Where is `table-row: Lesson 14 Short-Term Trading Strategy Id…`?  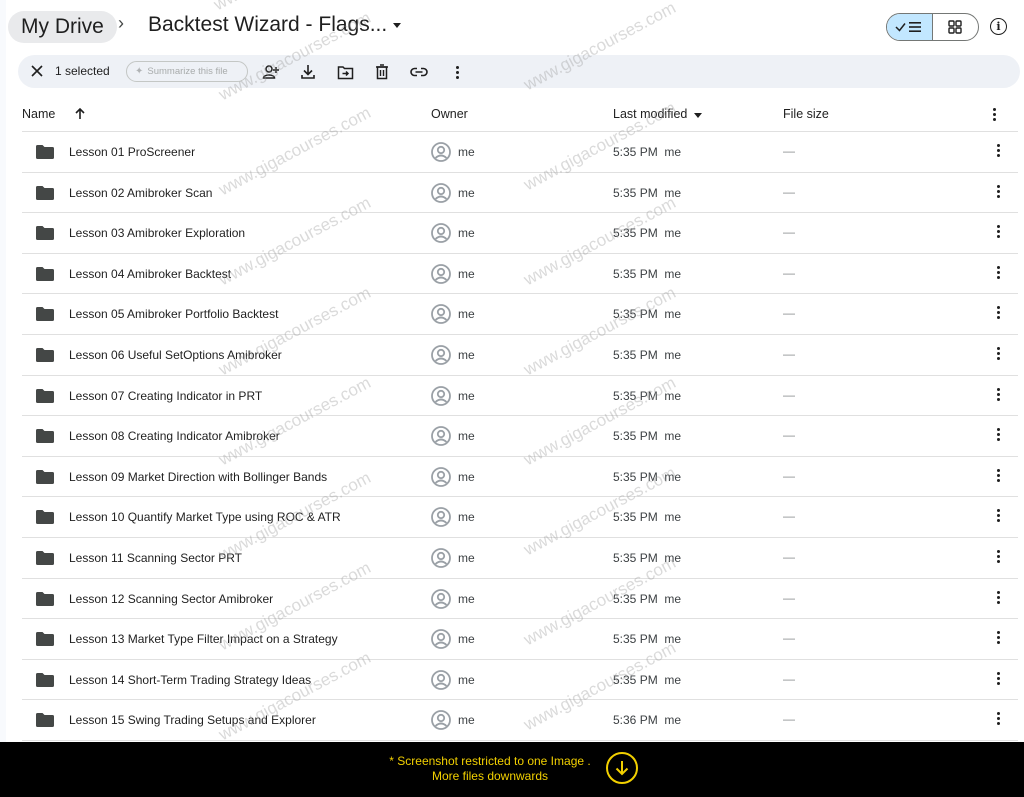 table-row: Lesson 14 Short-Term Trading Strategy Id… is located at coordinates (520, 680).